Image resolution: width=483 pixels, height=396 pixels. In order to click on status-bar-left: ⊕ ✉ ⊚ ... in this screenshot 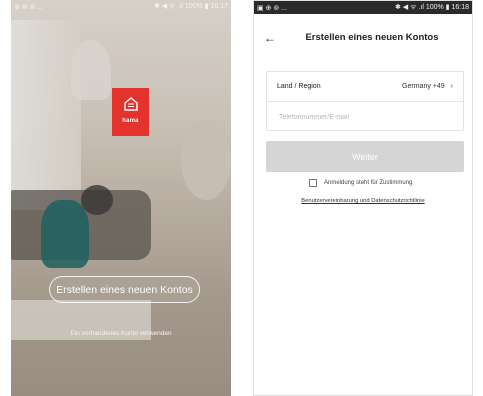, I will do `click(29, 7)`.